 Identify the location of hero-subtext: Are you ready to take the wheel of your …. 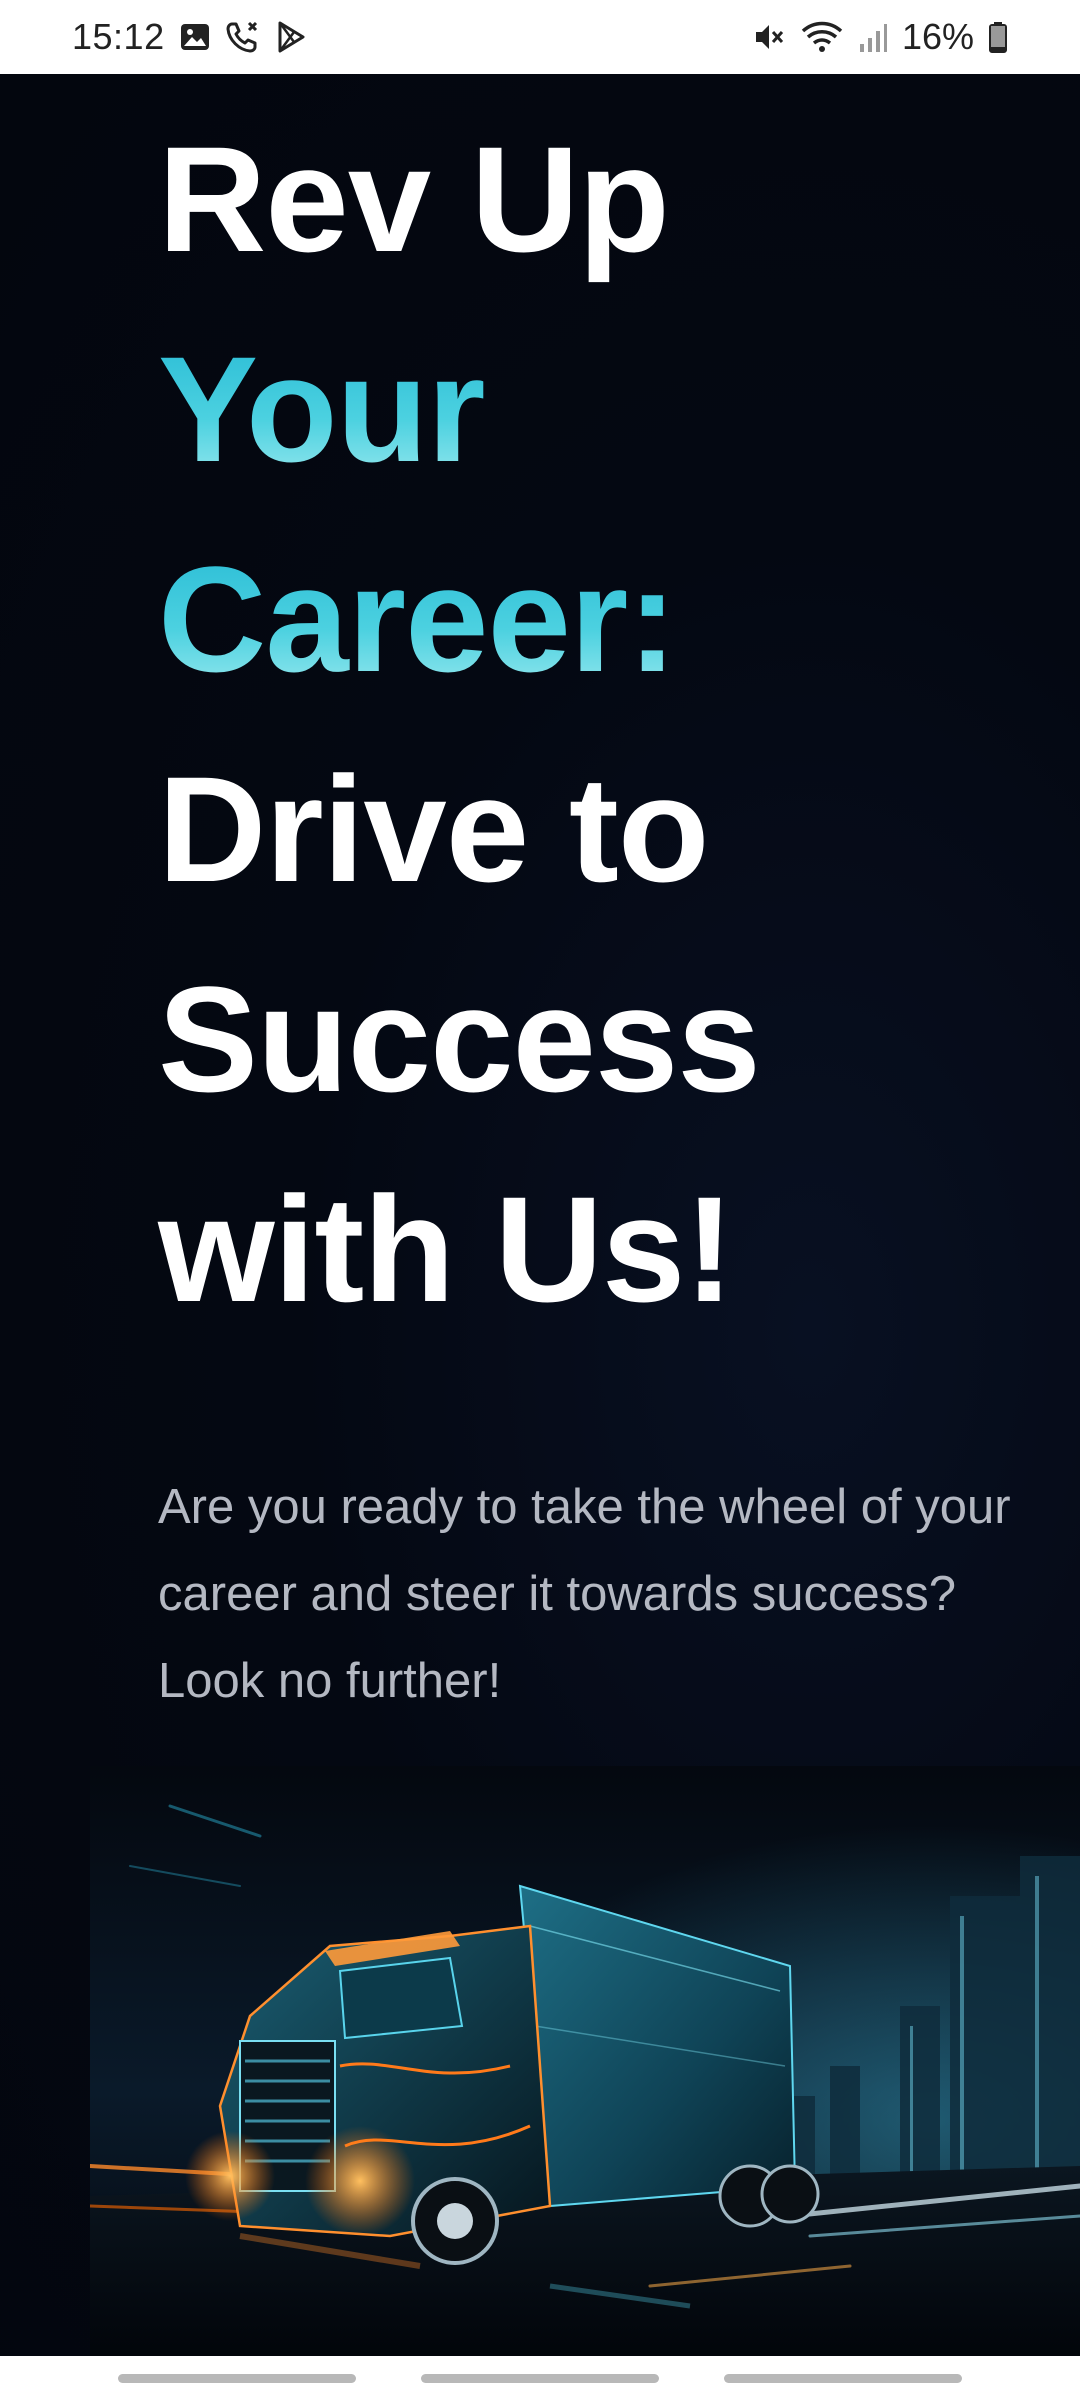
(584, 1594).